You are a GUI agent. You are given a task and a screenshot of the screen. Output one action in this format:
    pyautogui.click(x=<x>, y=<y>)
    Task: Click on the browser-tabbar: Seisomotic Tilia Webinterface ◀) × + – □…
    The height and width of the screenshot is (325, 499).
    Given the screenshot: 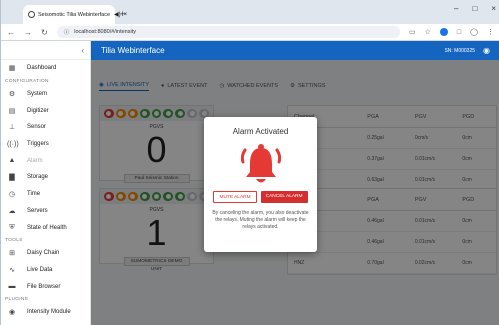 What is the action you would take?
    pyautogui.click(x=250, y=12)
    